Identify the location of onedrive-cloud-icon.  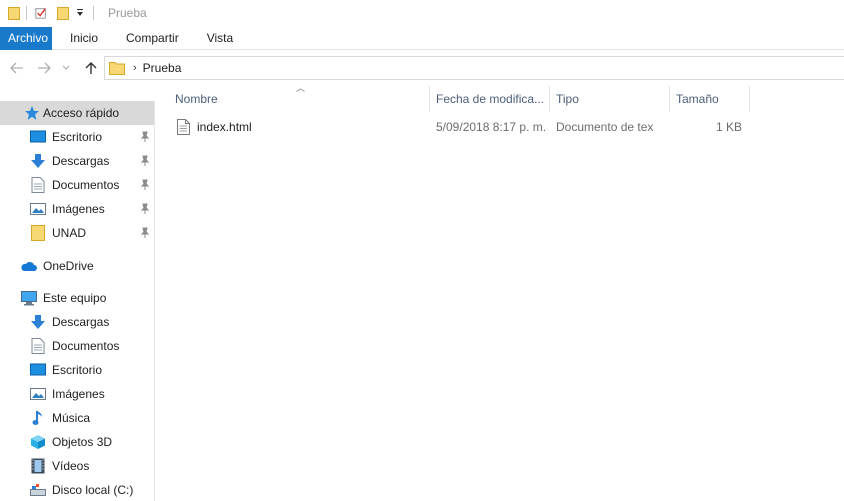
(29, 266).